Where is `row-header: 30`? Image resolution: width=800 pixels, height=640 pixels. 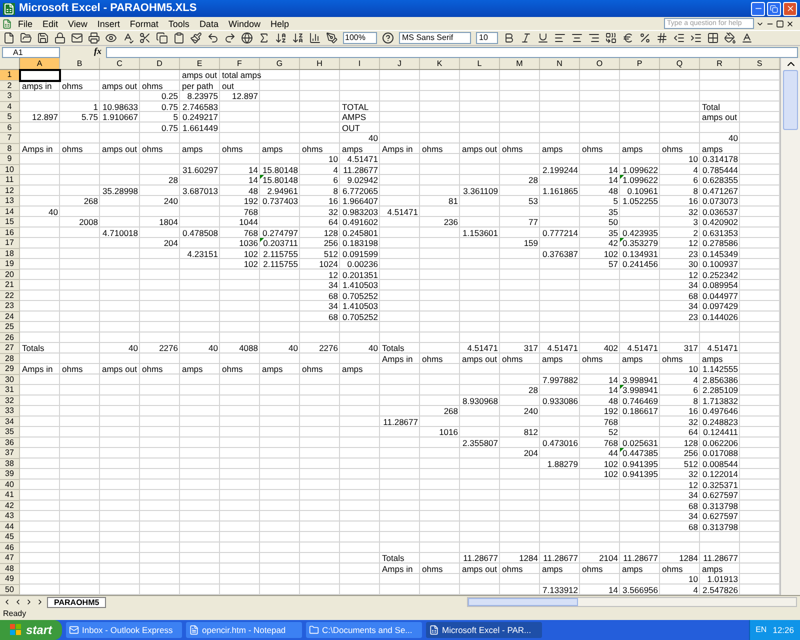 row-header: 30 is located at coordinates (10, 379).